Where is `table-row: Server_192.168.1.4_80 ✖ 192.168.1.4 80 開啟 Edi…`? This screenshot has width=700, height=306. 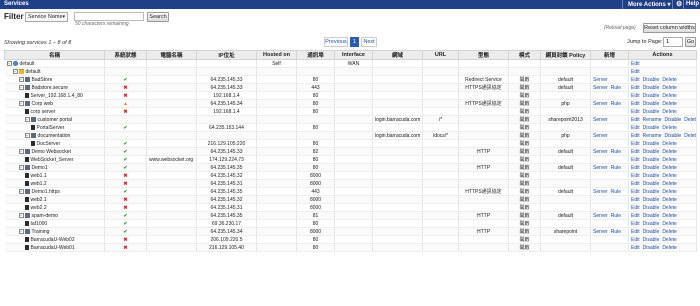 table-row: Server_192.168.1.4_80 ✖ 192.168.1.4 80 開啟 Edi… is located at coordinates (350, 95).